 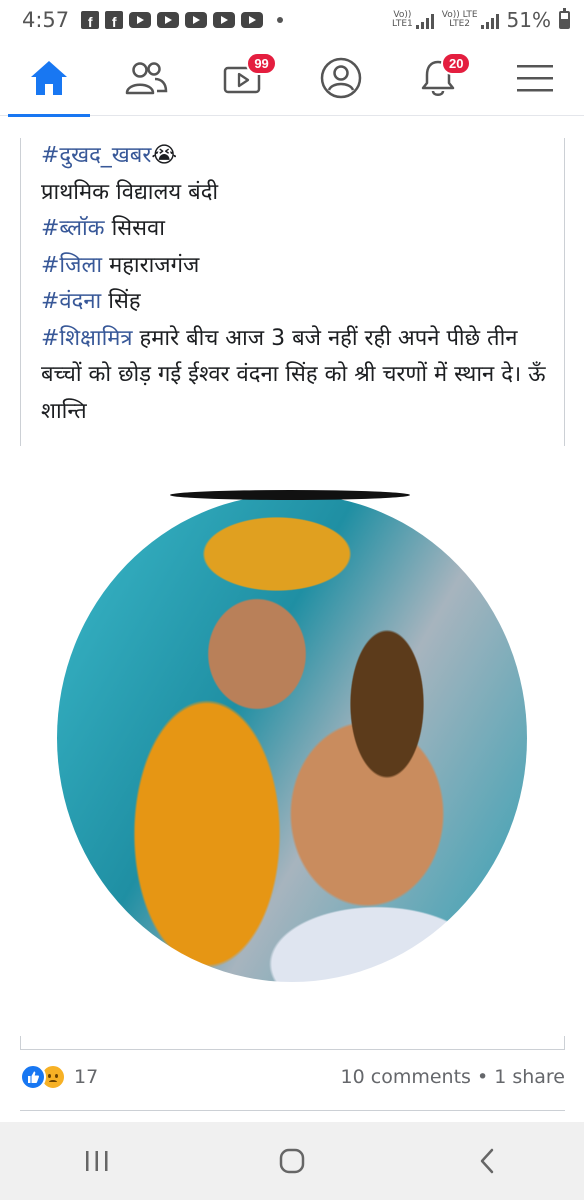 I want to click on profile-icon, so click(x=340, y=77).